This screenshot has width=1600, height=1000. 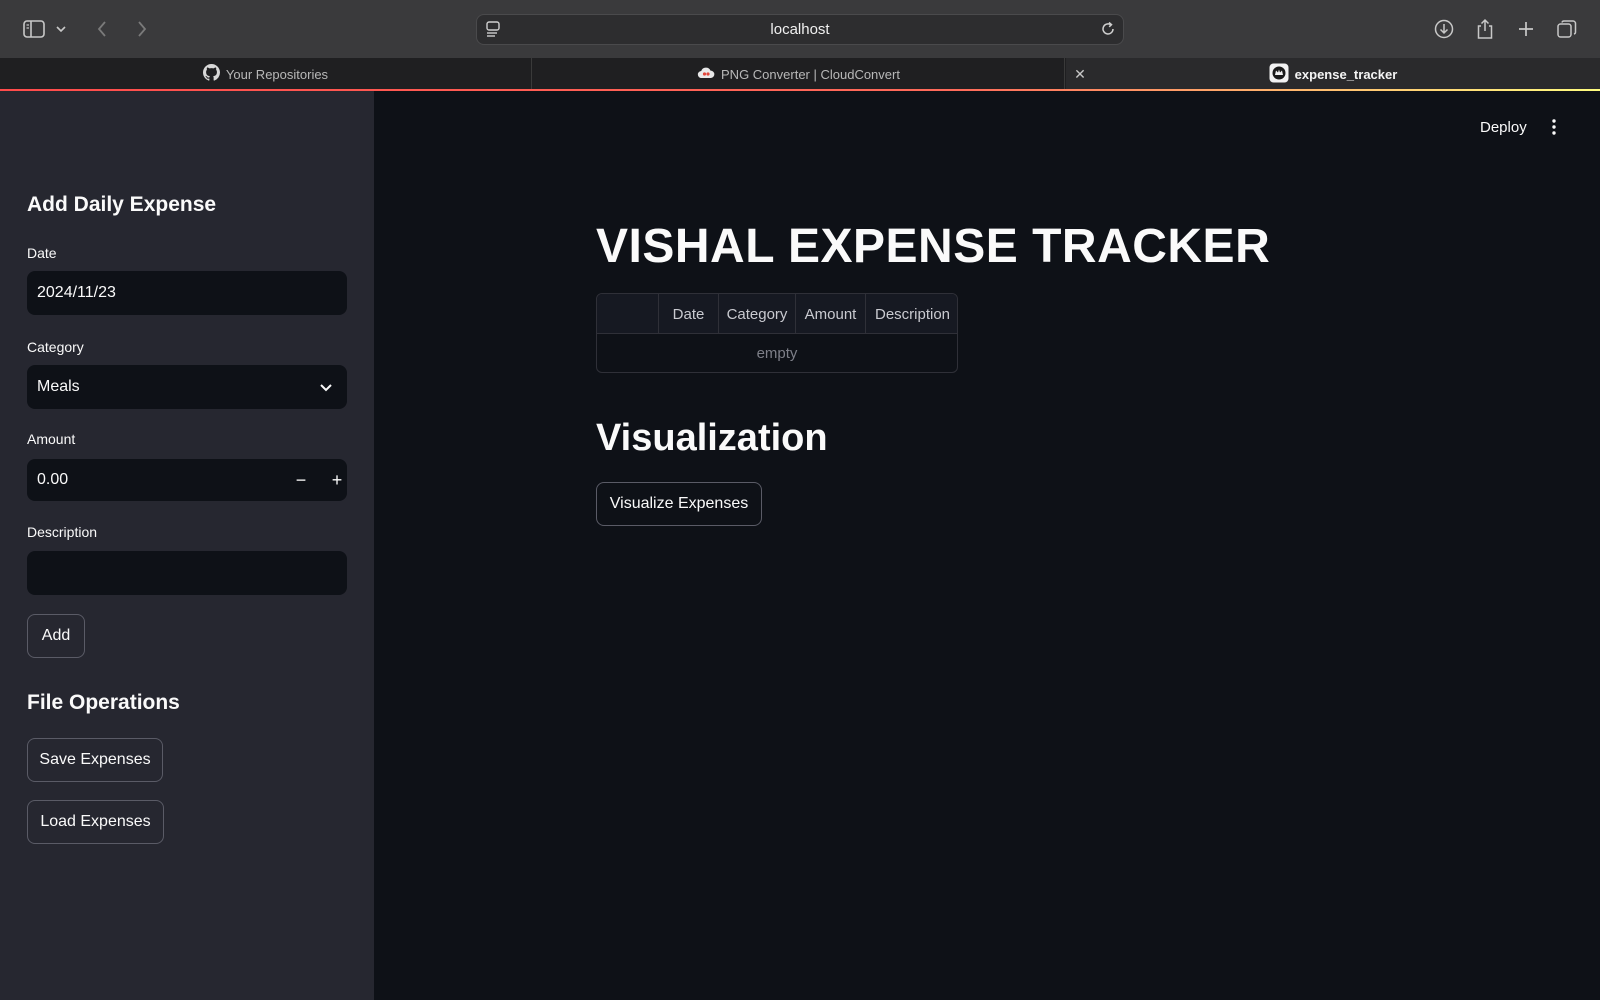 I want to click on load-expenses-button: Load Expenses, so click(x=95, y=822).